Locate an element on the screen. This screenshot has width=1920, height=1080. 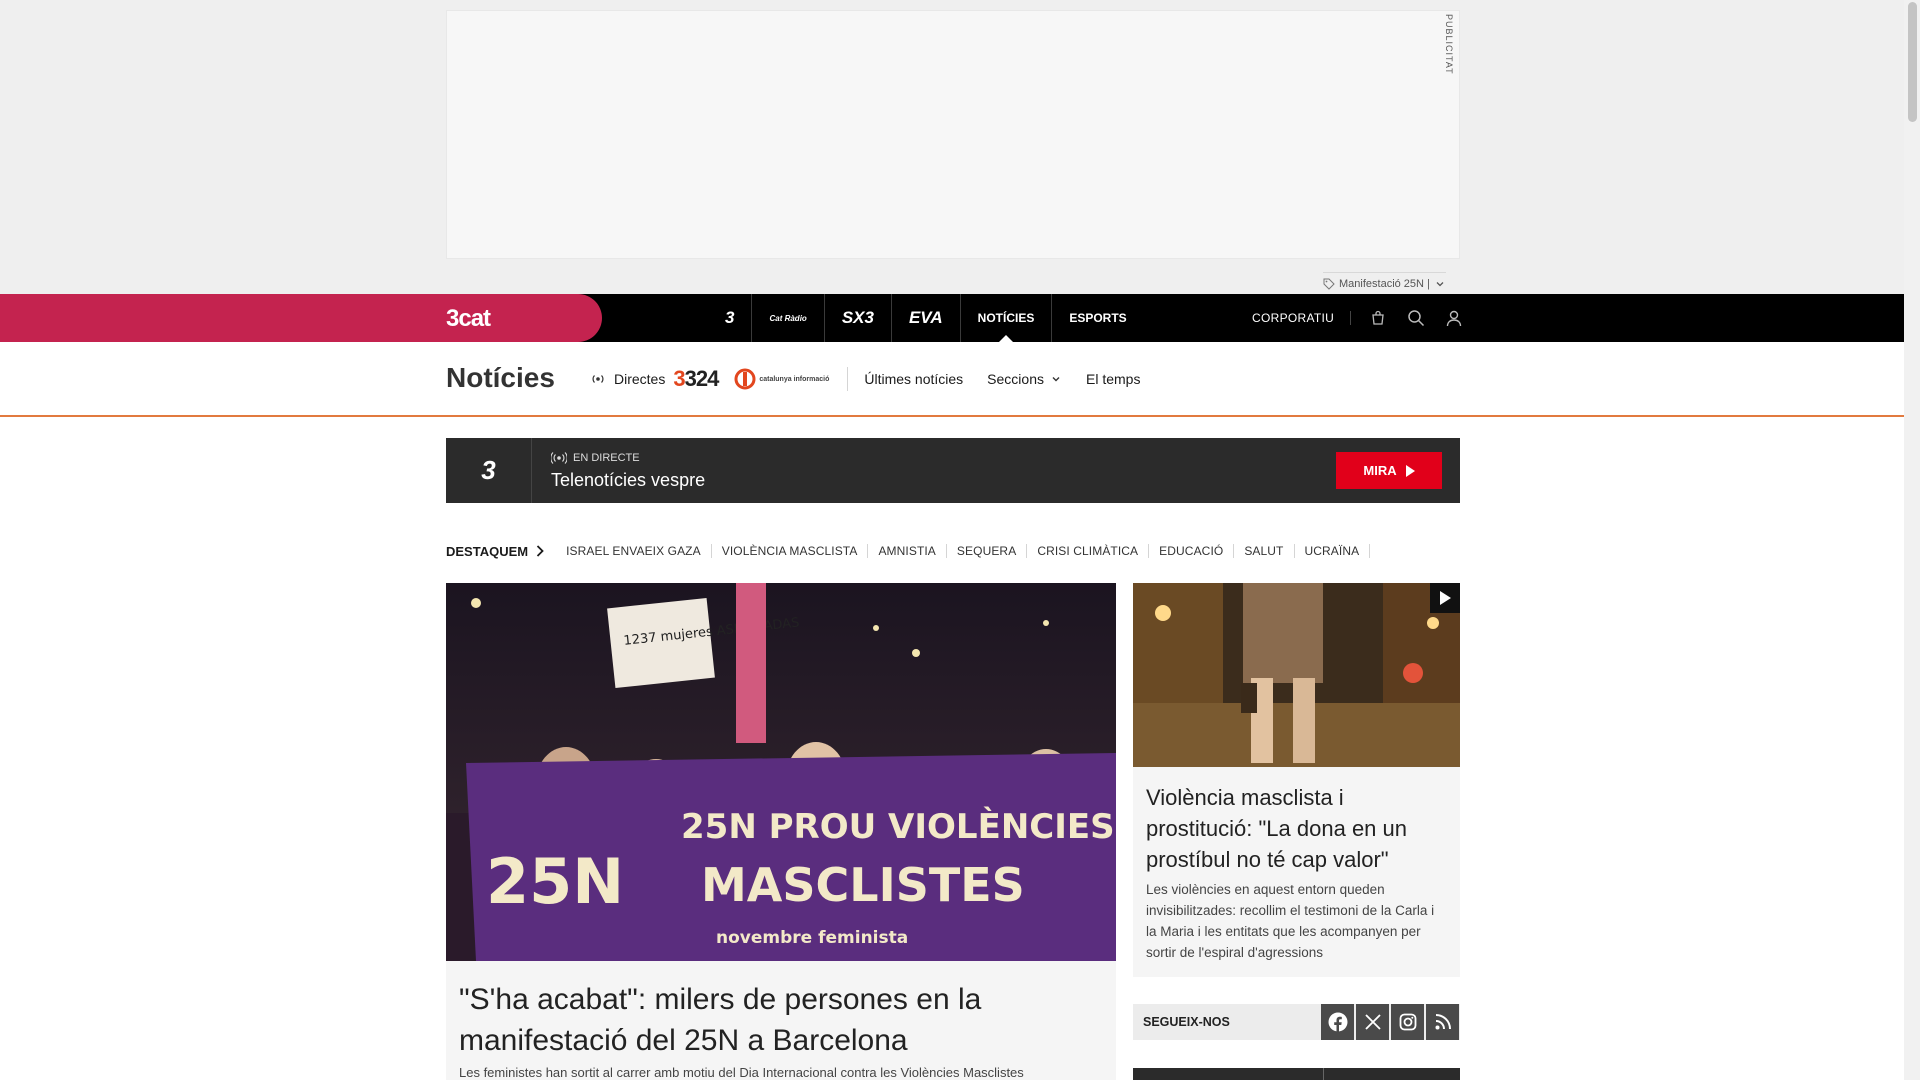
chevron-right-icon is located at coordinates (540, 551).